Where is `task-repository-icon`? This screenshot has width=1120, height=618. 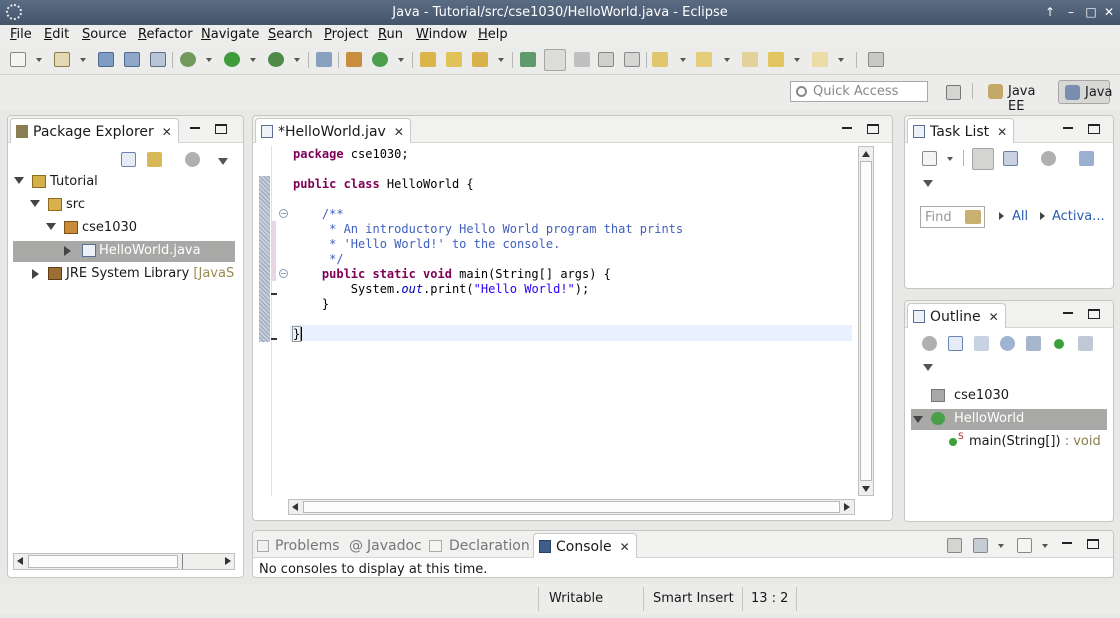
task-repository-icon is located at coordinates (528, 59).